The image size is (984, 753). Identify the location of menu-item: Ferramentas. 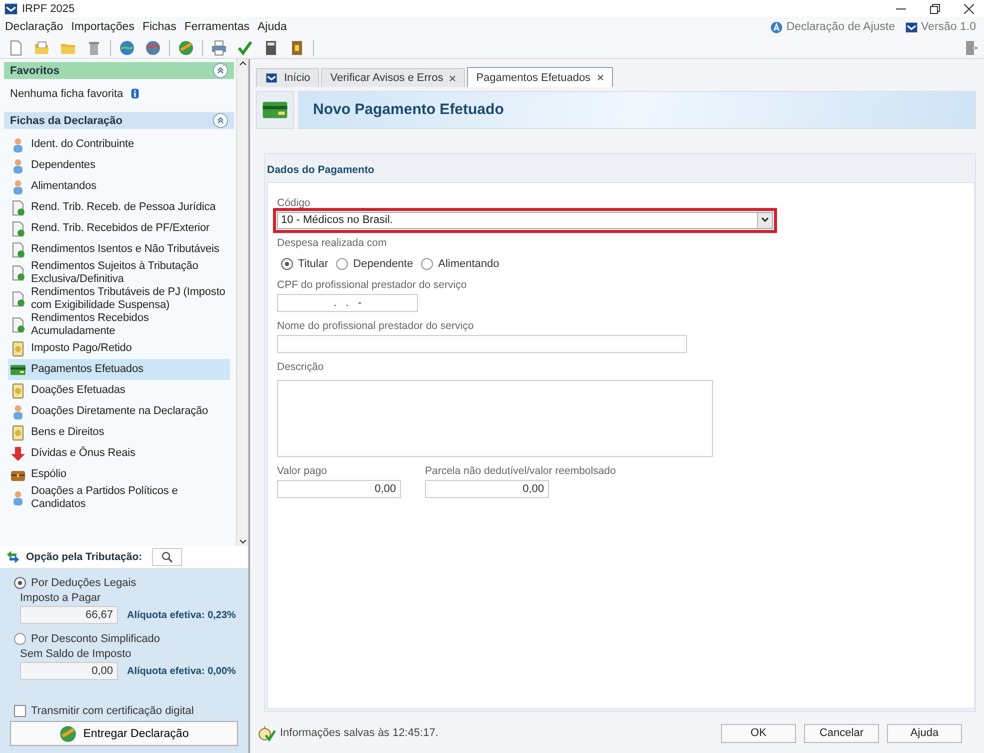
(219, 27).